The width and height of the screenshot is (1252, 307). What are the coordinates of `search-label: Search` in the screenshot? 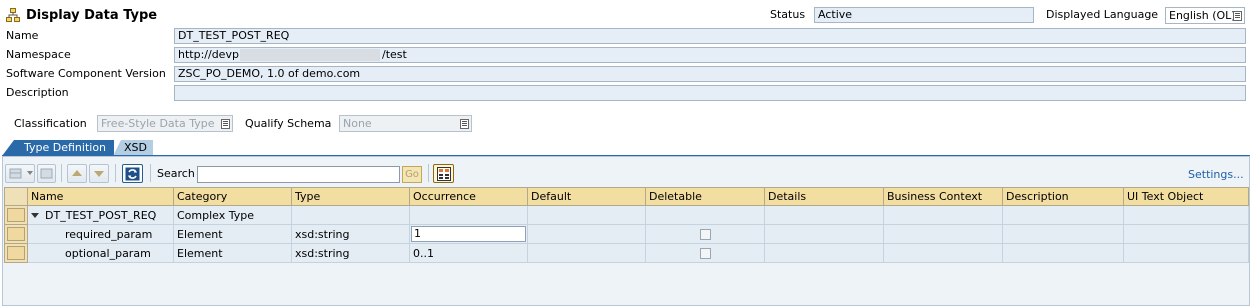 It's located at (176, 173).